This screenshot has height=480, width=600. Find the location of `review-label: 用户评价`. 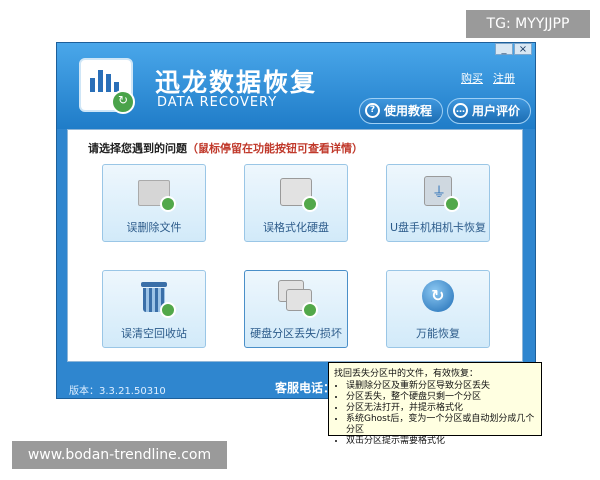

review-label: 用户评价 is located at coordinates (496, 111).